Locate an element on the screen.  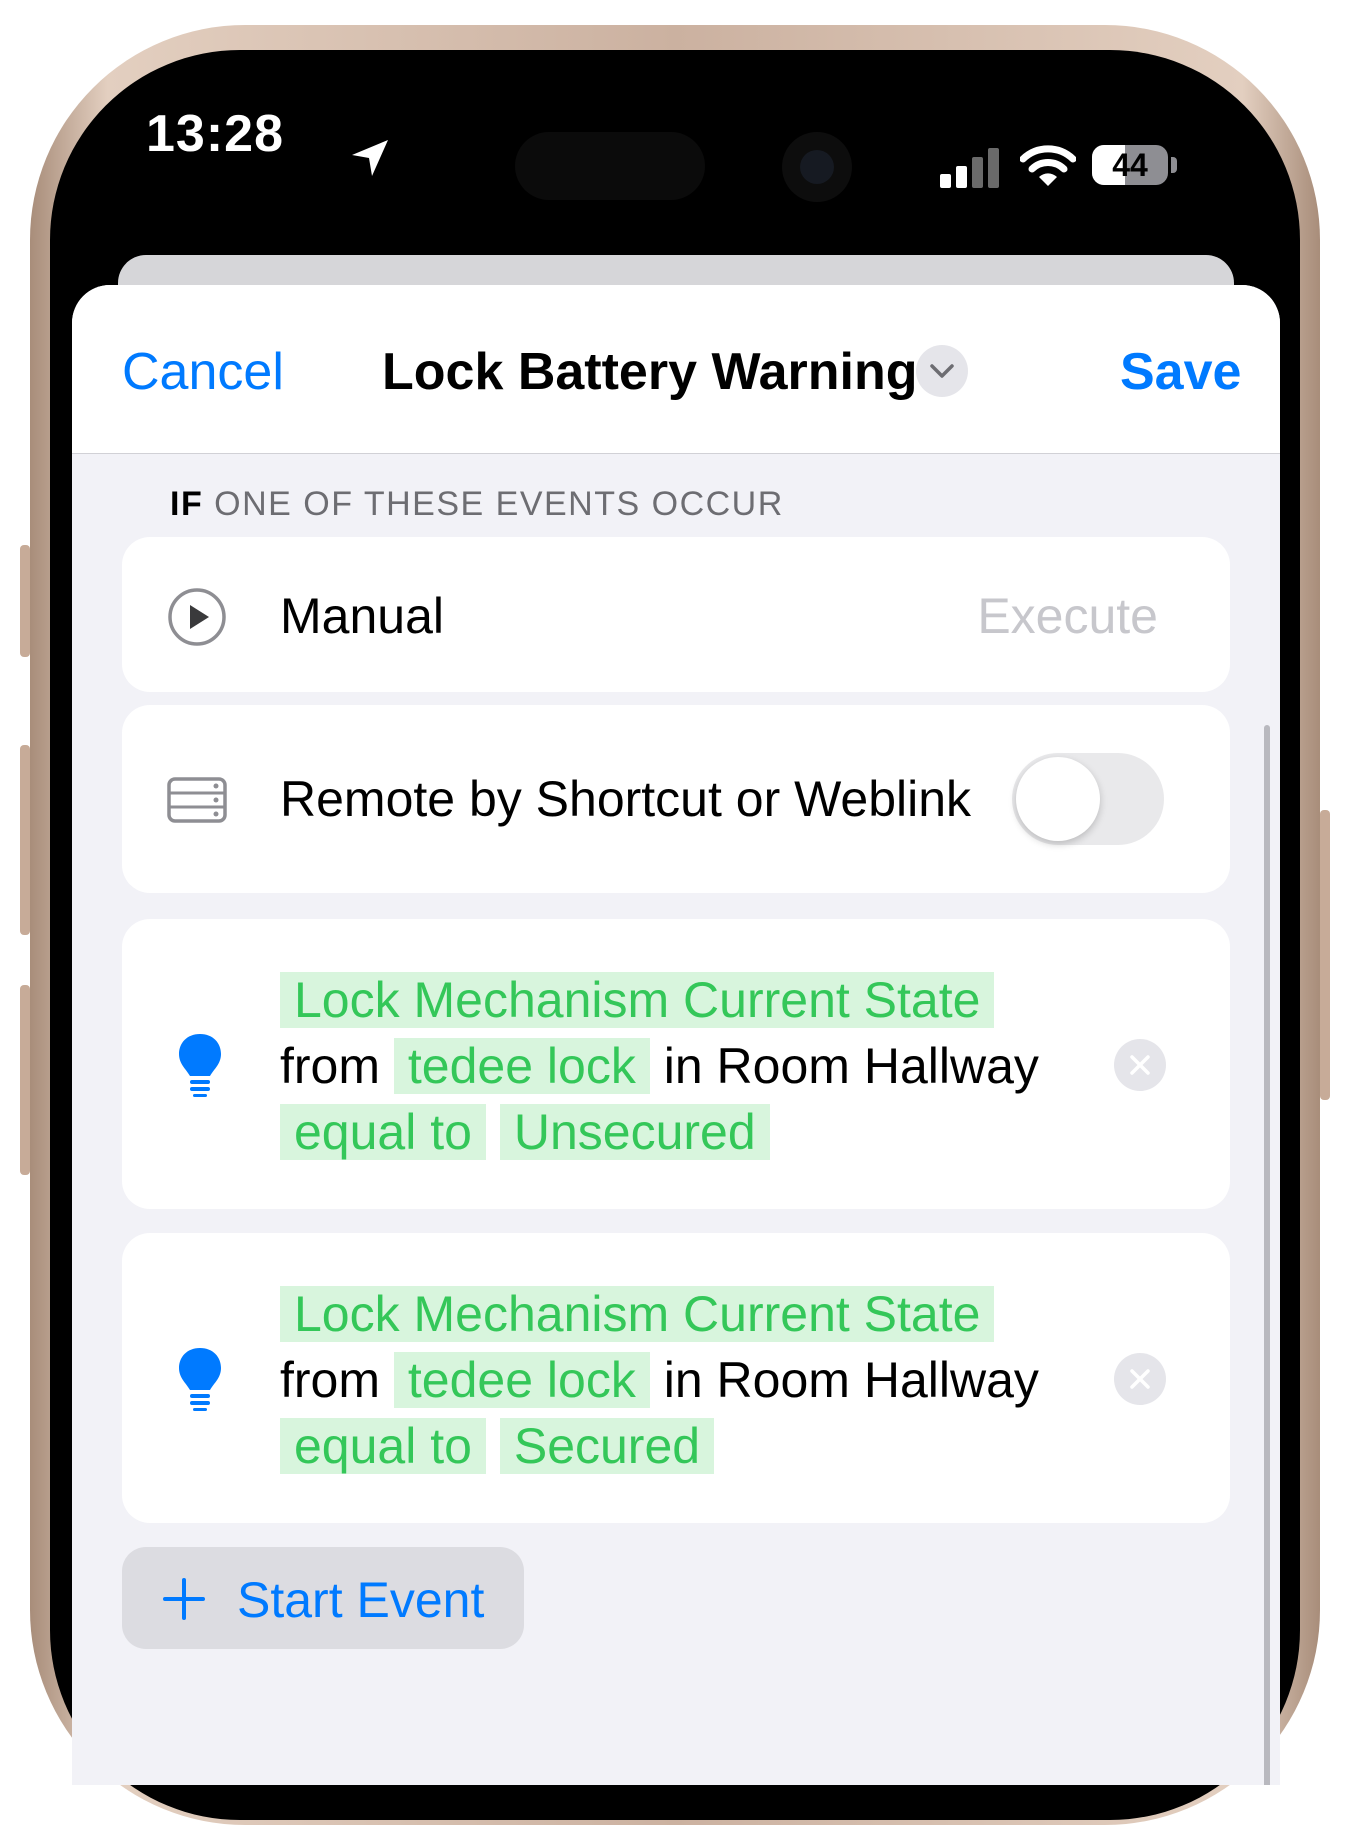
volume-down-button is located at coordinates (25, 1080).